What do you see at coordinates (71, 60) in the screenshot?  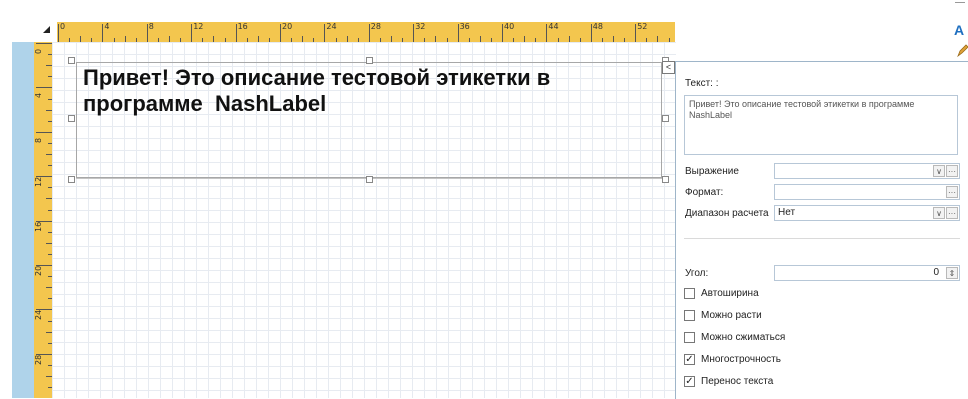 I see `selection-handle-top-left` at bounding box center [71, 60].